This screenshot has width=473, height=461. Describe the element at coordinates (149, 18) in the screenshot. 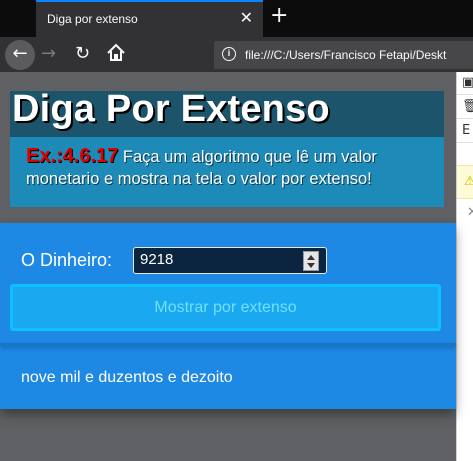

I see `browser-tab: Diga por extenso ✕` at that location.